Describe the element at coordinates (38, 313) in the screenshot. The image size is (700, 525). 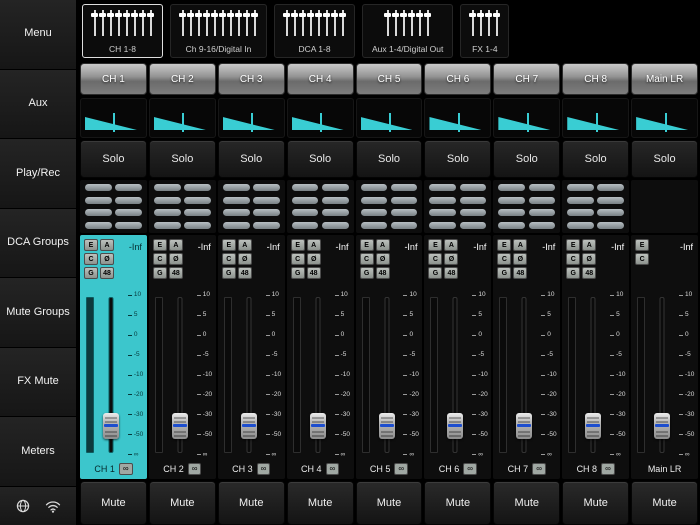
I see `sidebar-item-mute-groups: Mute Groups` at that location.